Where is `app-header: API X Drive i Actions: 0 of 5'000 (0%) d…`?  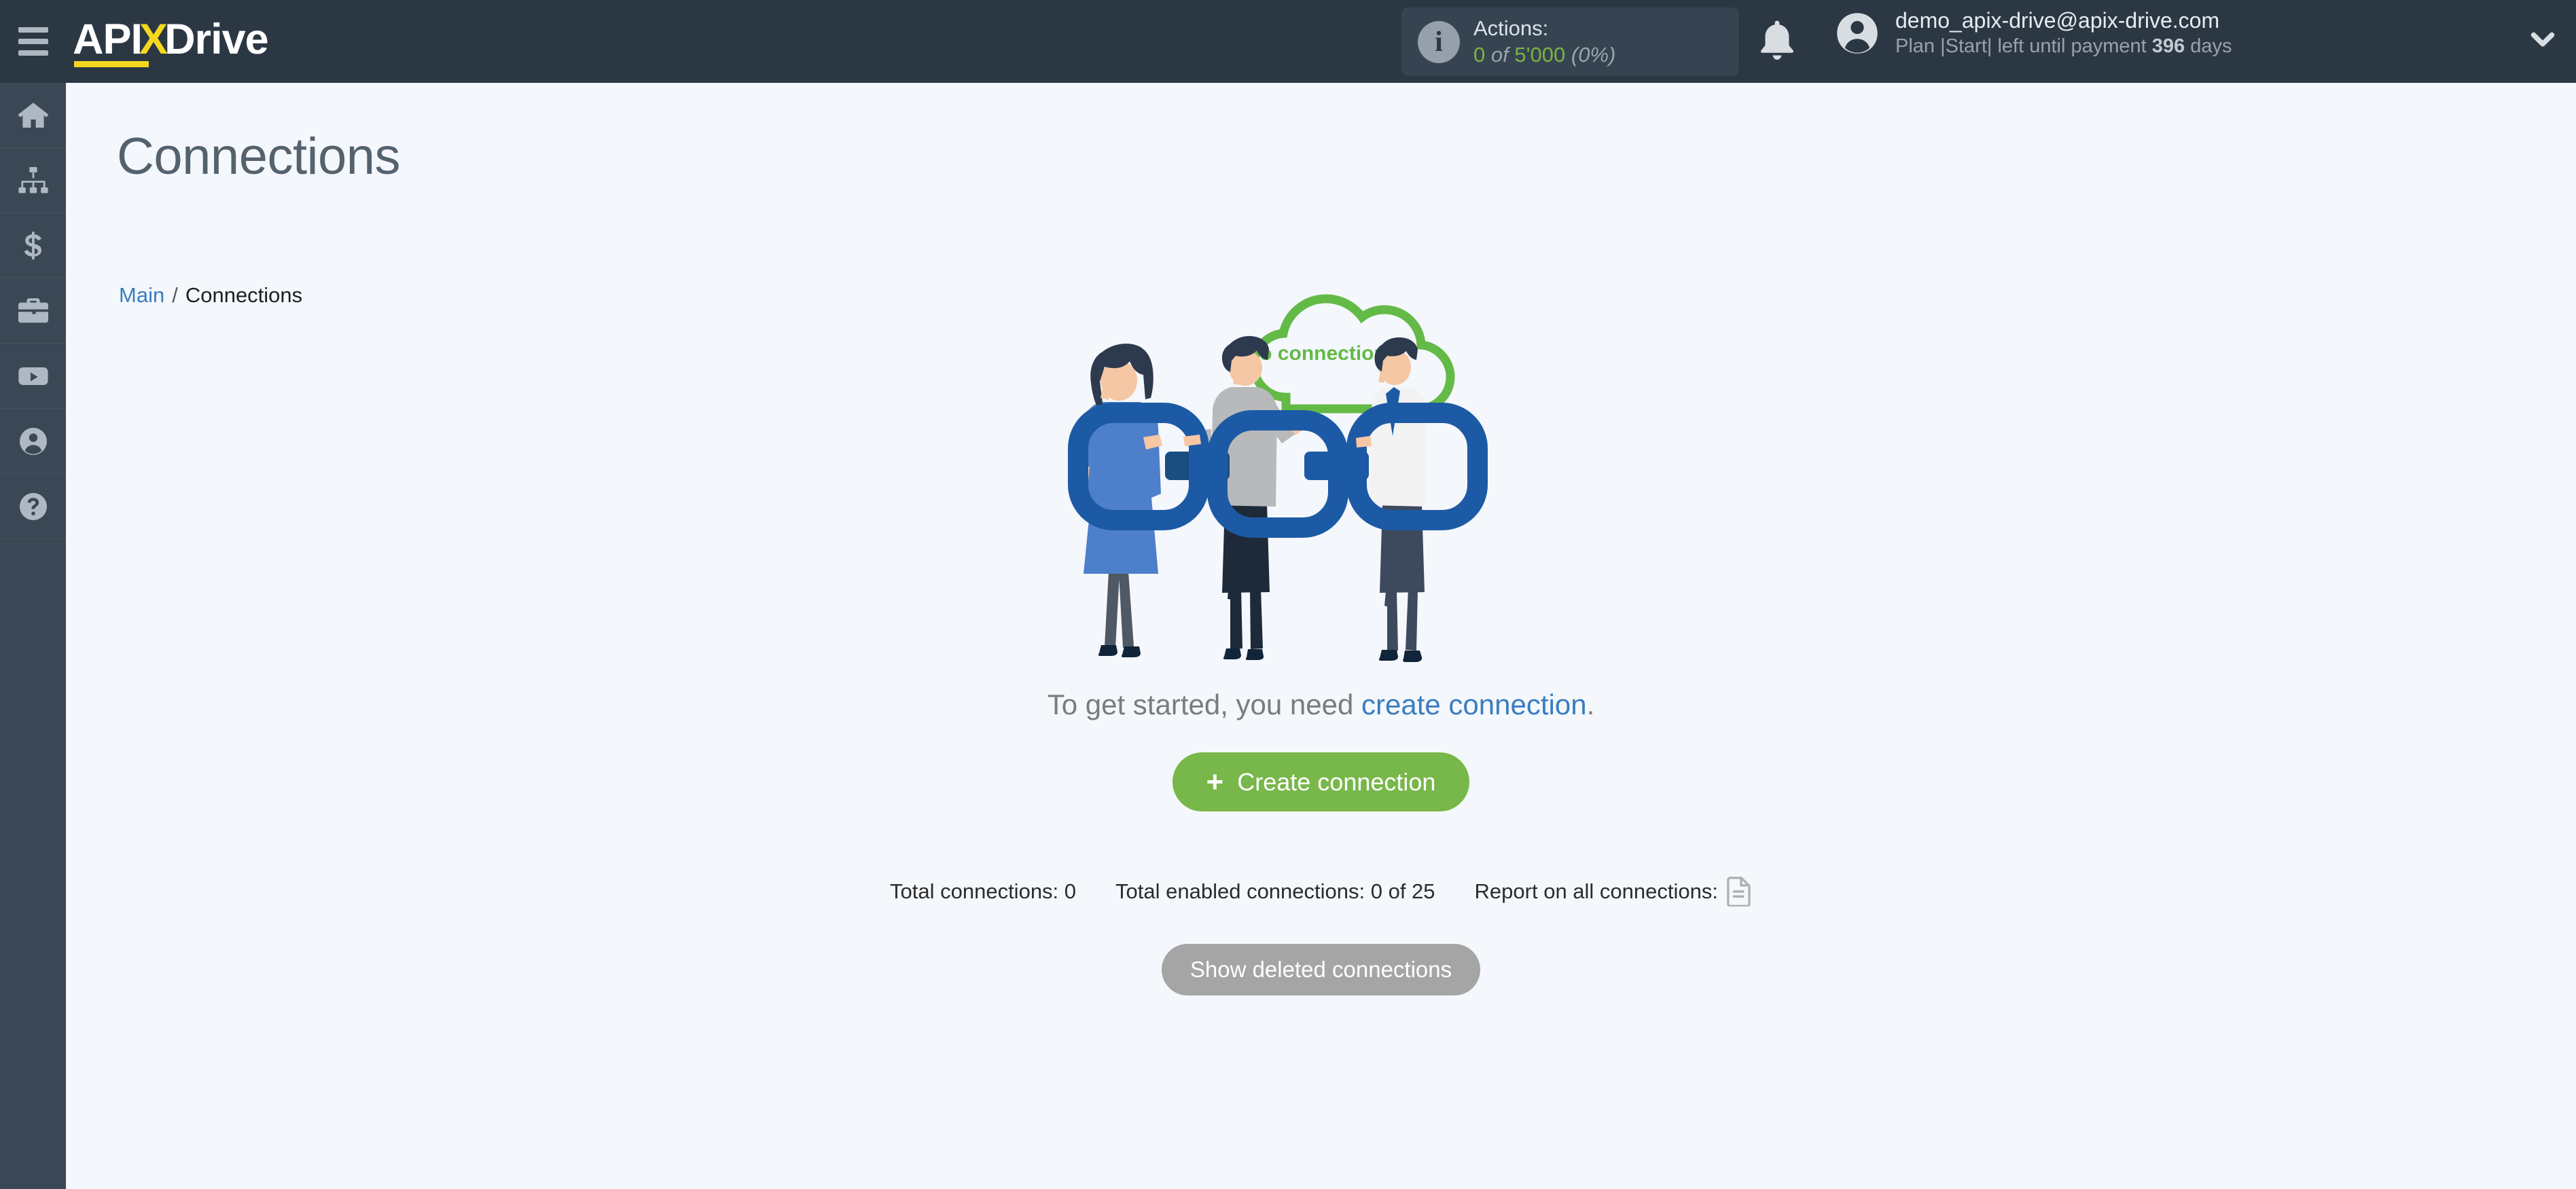 app-header: API X Drive i Actions: 0 of 5'000 (0%) d… is located at coordinates (1288, 41).